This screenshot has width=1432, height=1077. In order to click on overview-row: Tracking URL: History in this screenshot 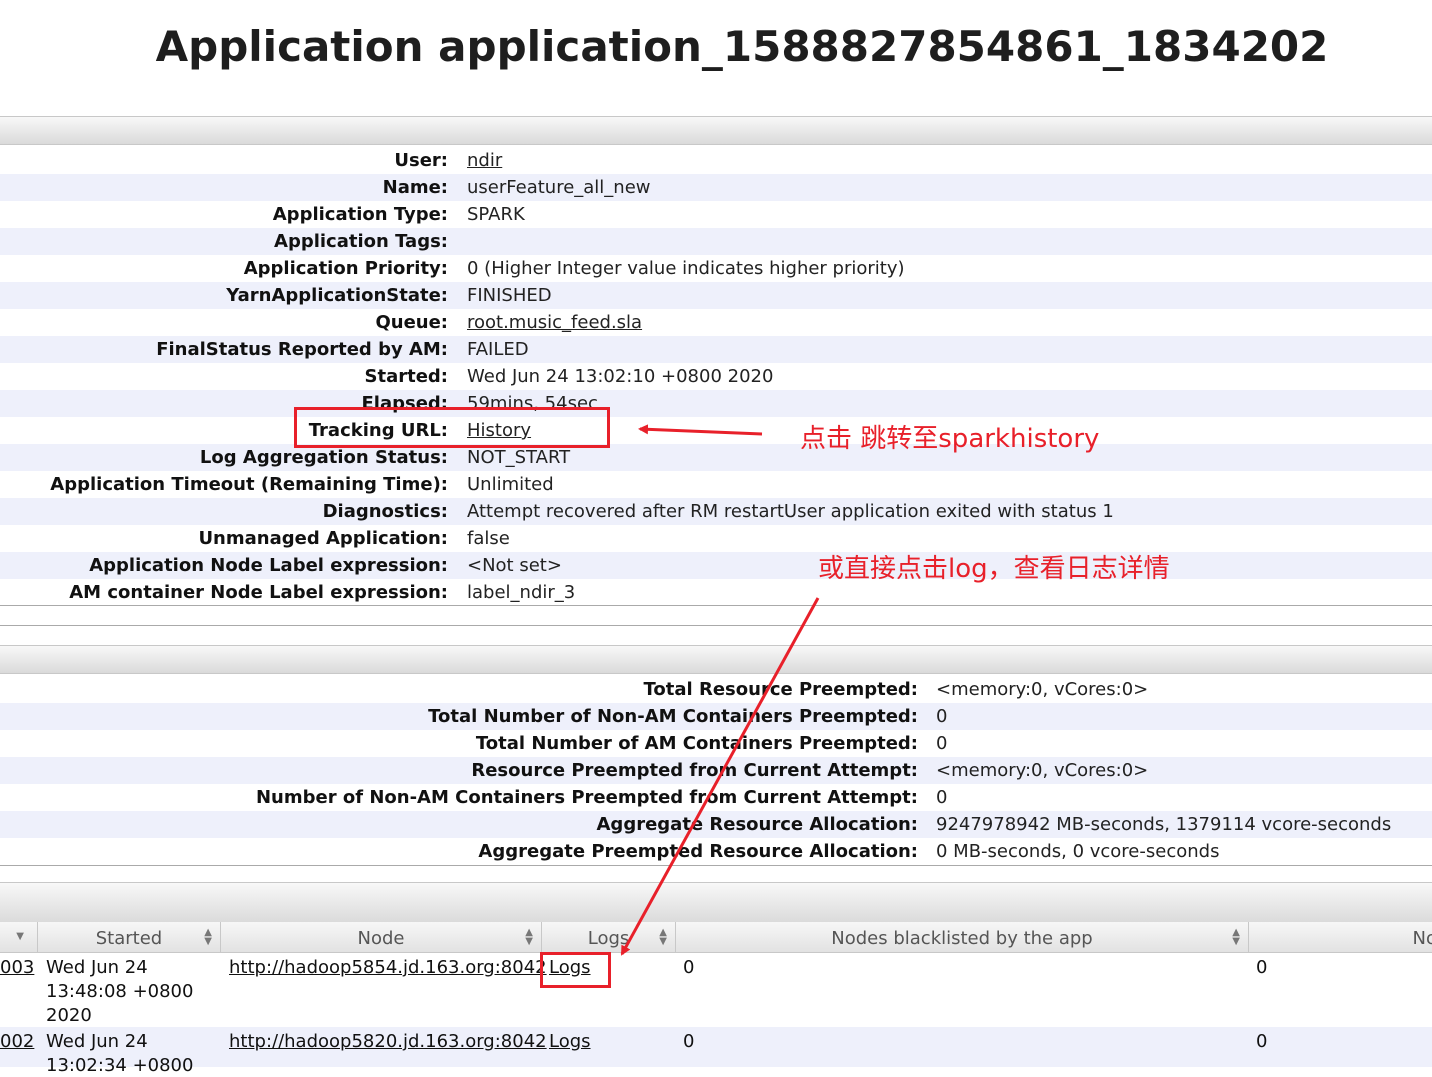, I will do `click(716, 430)`.